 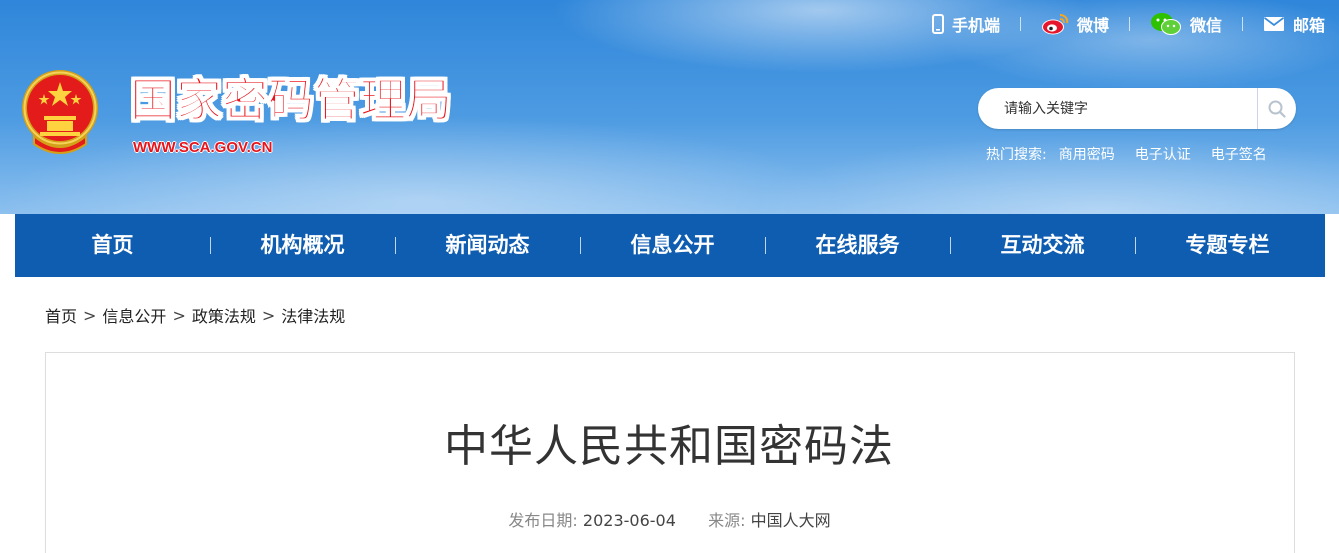 I want to click on nav-item-interaction: 互动交流, so click(x=1042, y=245).